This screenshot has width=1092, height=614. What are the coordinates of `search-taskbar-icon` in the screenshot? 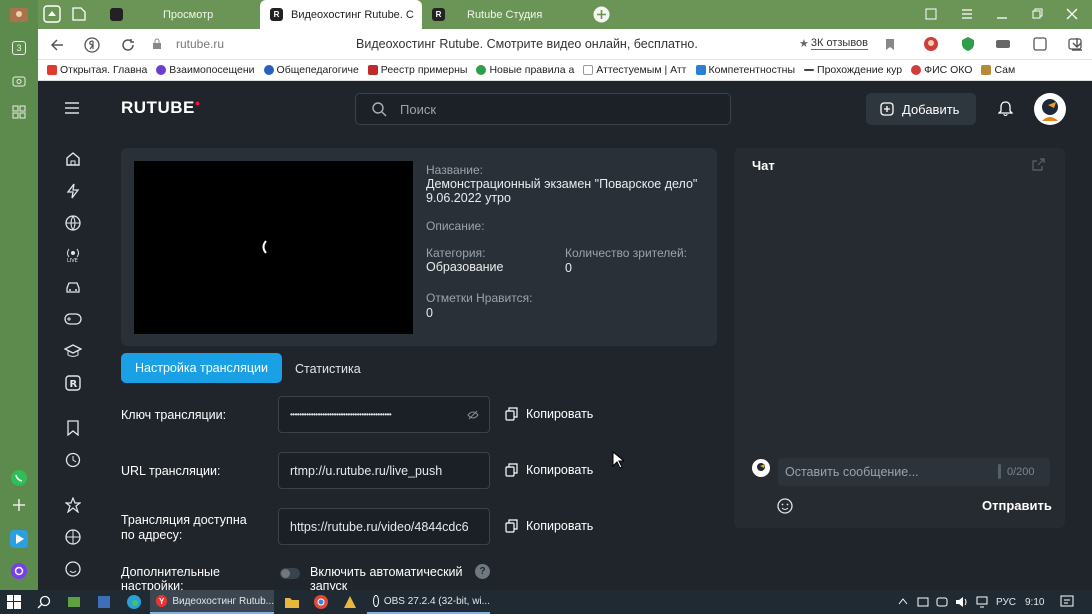 It's located at (44, 602).